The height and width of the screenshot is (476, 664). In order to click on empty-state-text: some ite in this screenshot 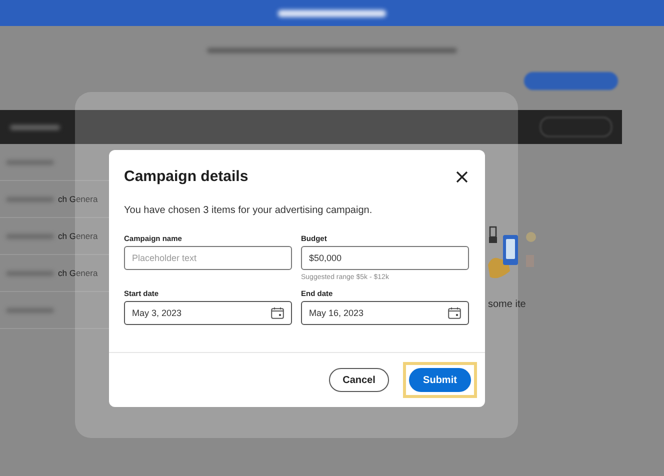, I will do `click(507, 304)`.